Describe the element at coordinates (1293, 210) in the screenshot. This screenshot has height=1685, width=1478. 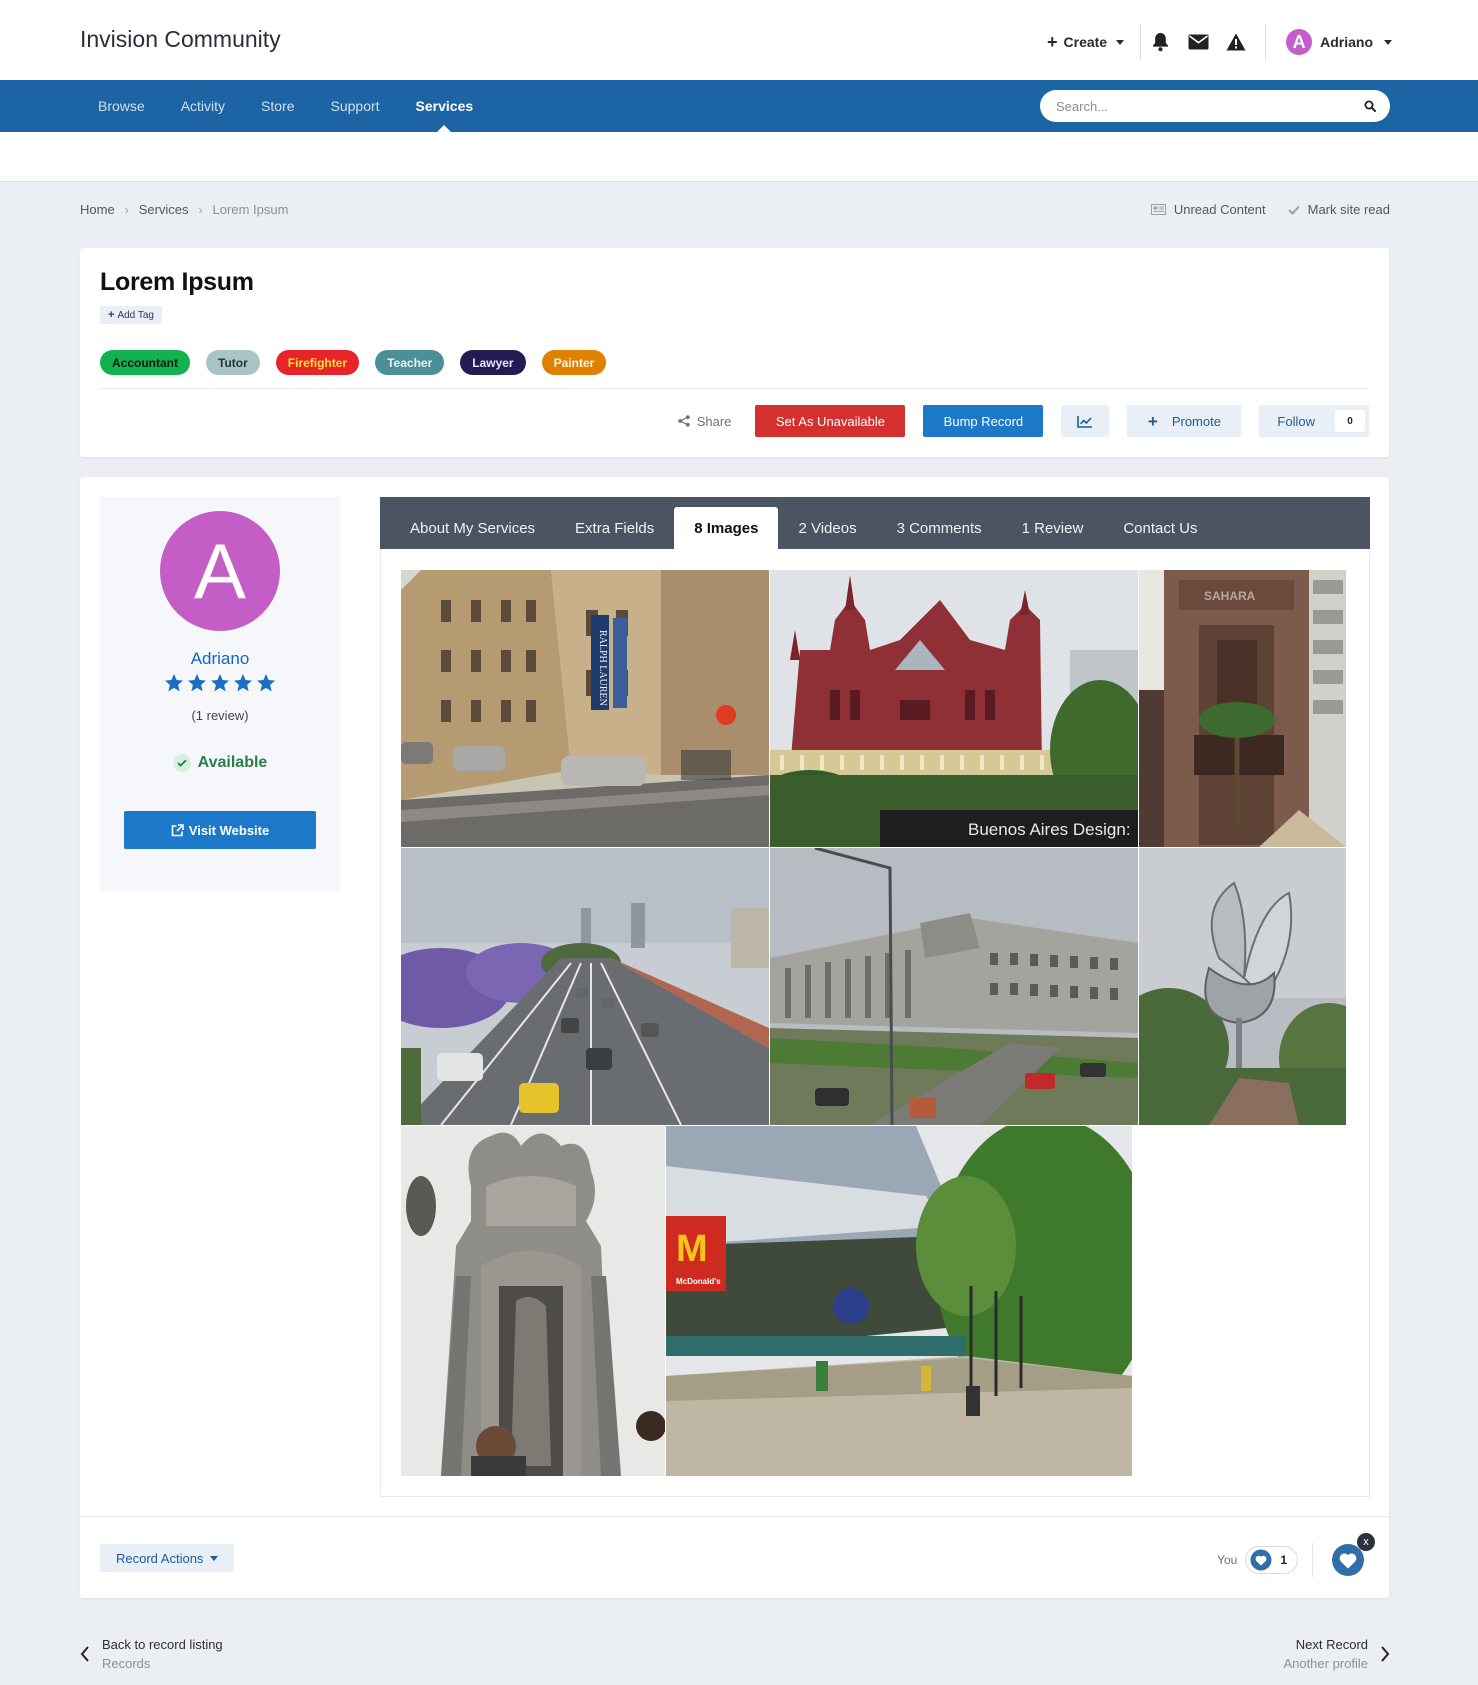
I see `checkmark-icon` at that location.